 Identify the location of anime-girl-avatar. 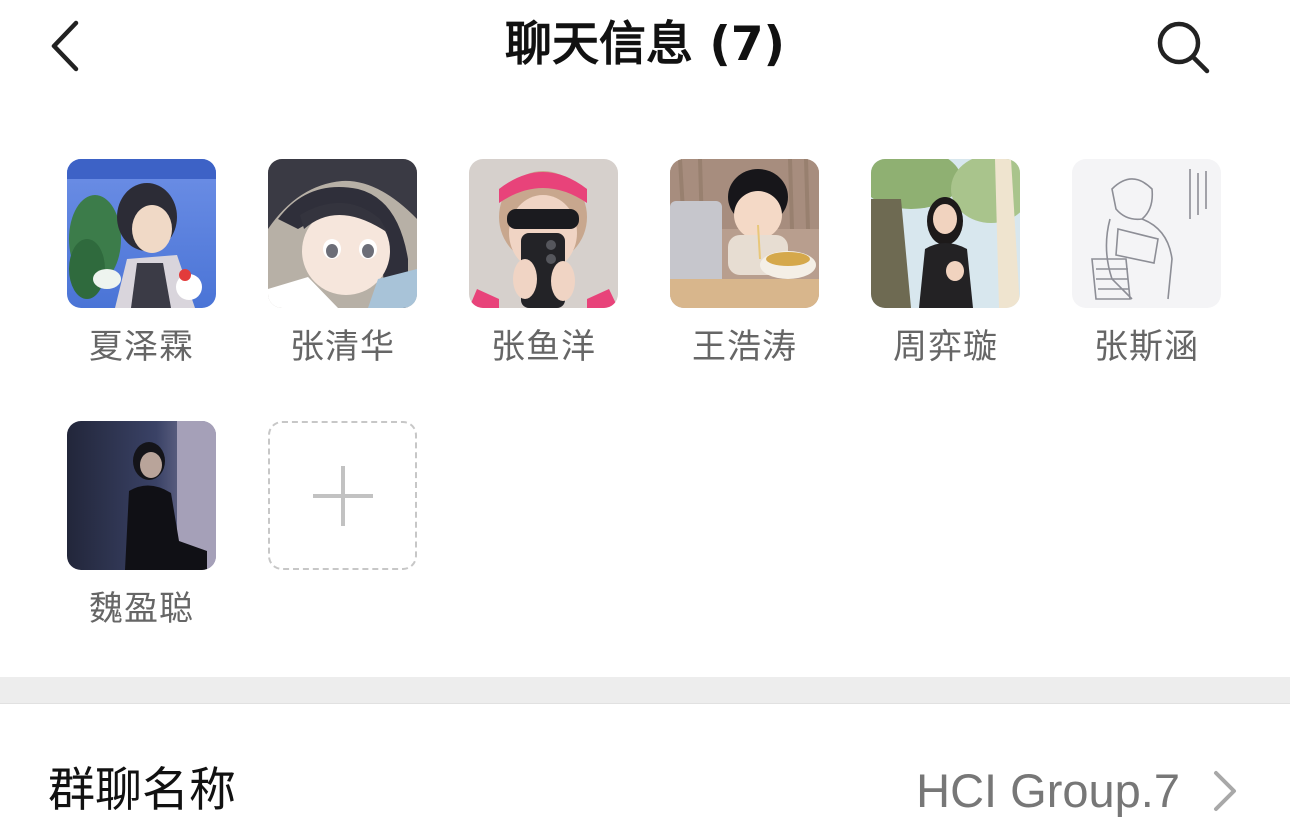
(342, 233).